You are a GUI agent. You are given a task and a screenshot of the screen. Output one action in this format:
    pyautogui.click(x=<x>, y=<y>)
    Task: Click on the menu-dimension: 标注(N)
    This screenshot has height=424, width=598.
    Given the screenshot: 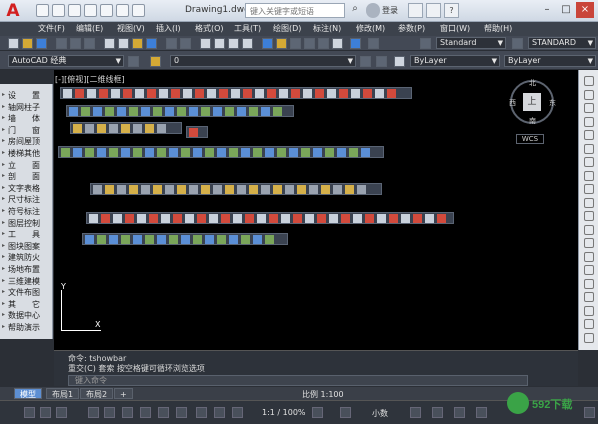 What is the action you would take?
    pyautogui.click(x=327, y=29)
    